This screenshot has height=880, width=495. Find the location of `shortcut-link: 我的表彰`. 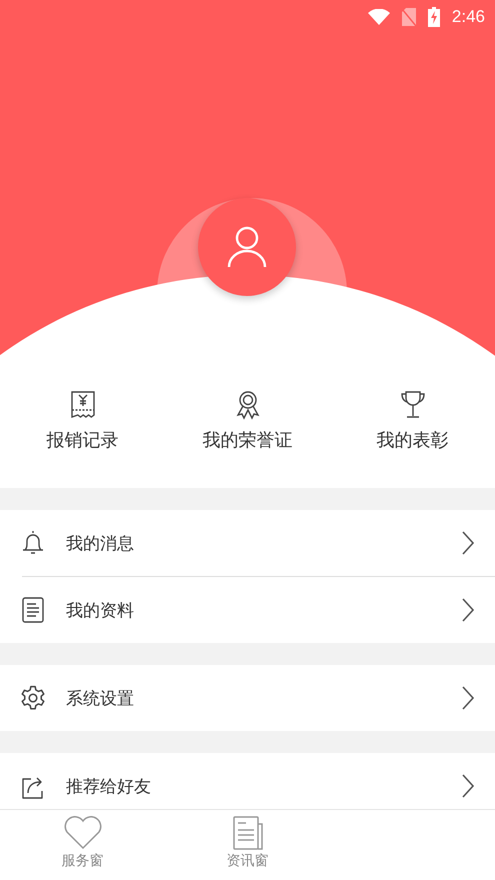

shortcut-link: 我的表彰 is located at coordinates (412, 440).